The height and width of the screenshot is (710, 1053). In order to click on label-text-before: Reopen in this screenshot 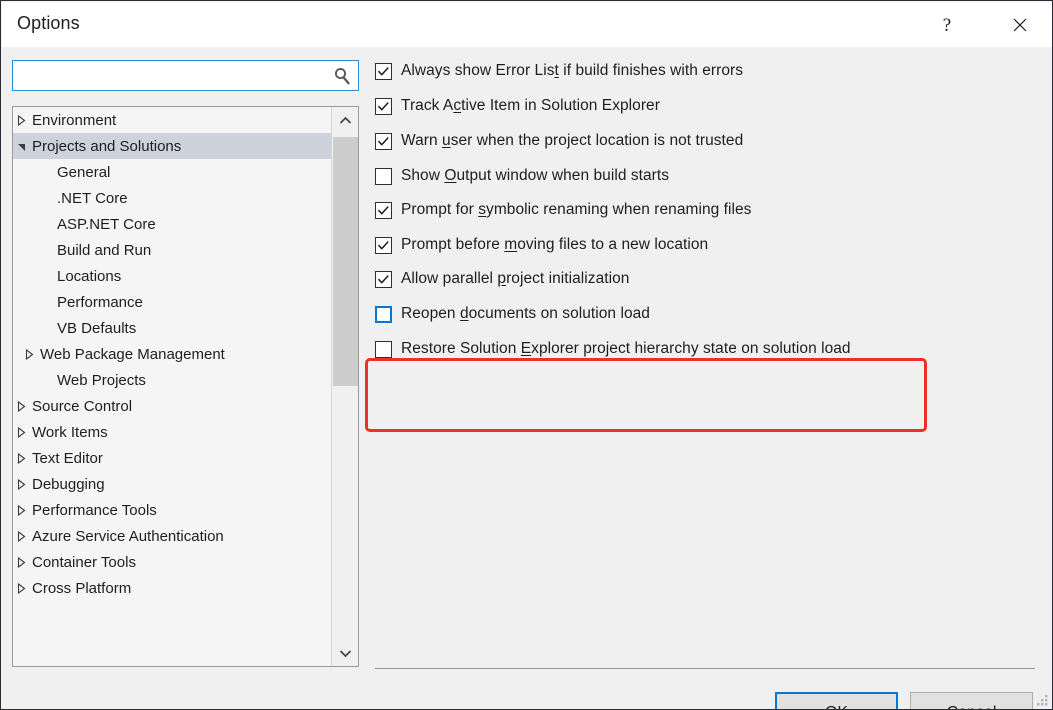, I will do `click(430, 313)`.